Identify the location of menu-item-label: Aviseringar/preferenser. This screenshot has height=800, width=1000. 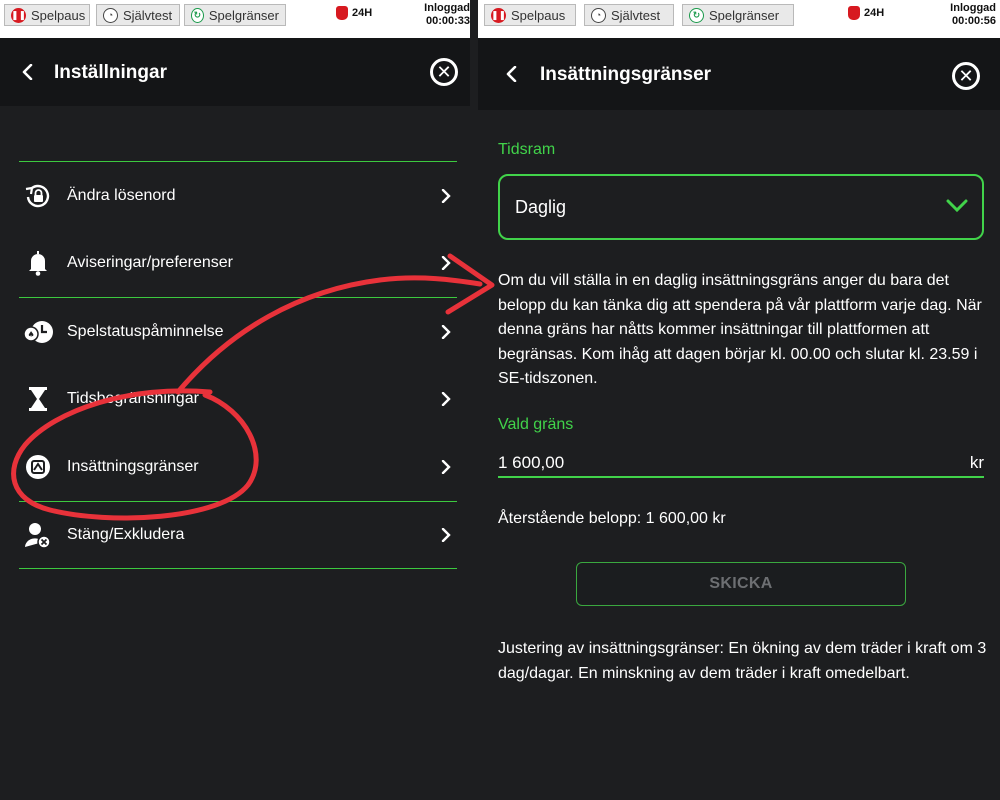
(150, 262).